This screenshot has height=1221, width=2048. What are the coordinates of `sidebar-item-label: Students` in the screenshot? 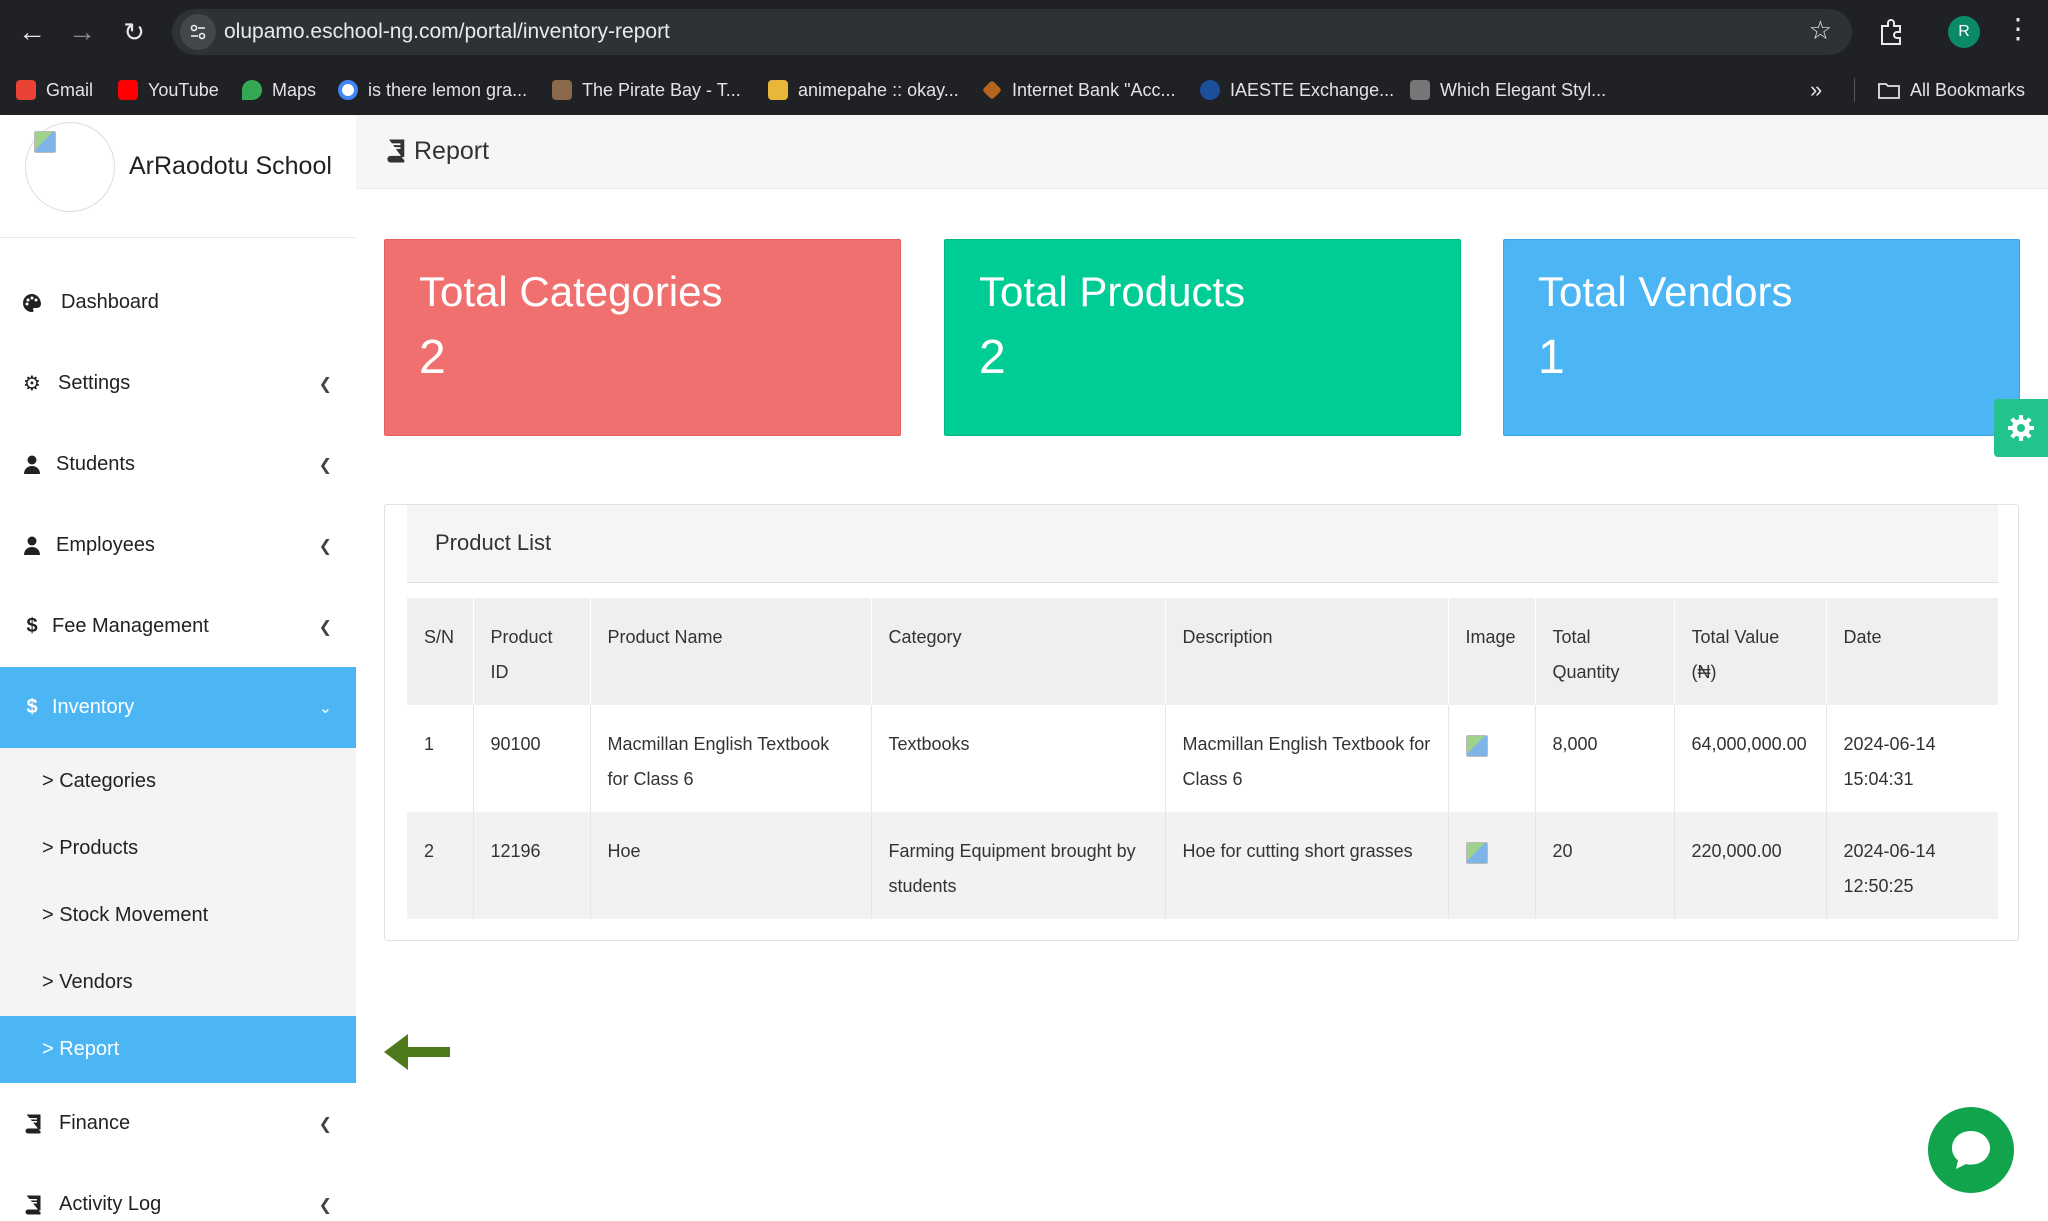 It's located at (95, 464).